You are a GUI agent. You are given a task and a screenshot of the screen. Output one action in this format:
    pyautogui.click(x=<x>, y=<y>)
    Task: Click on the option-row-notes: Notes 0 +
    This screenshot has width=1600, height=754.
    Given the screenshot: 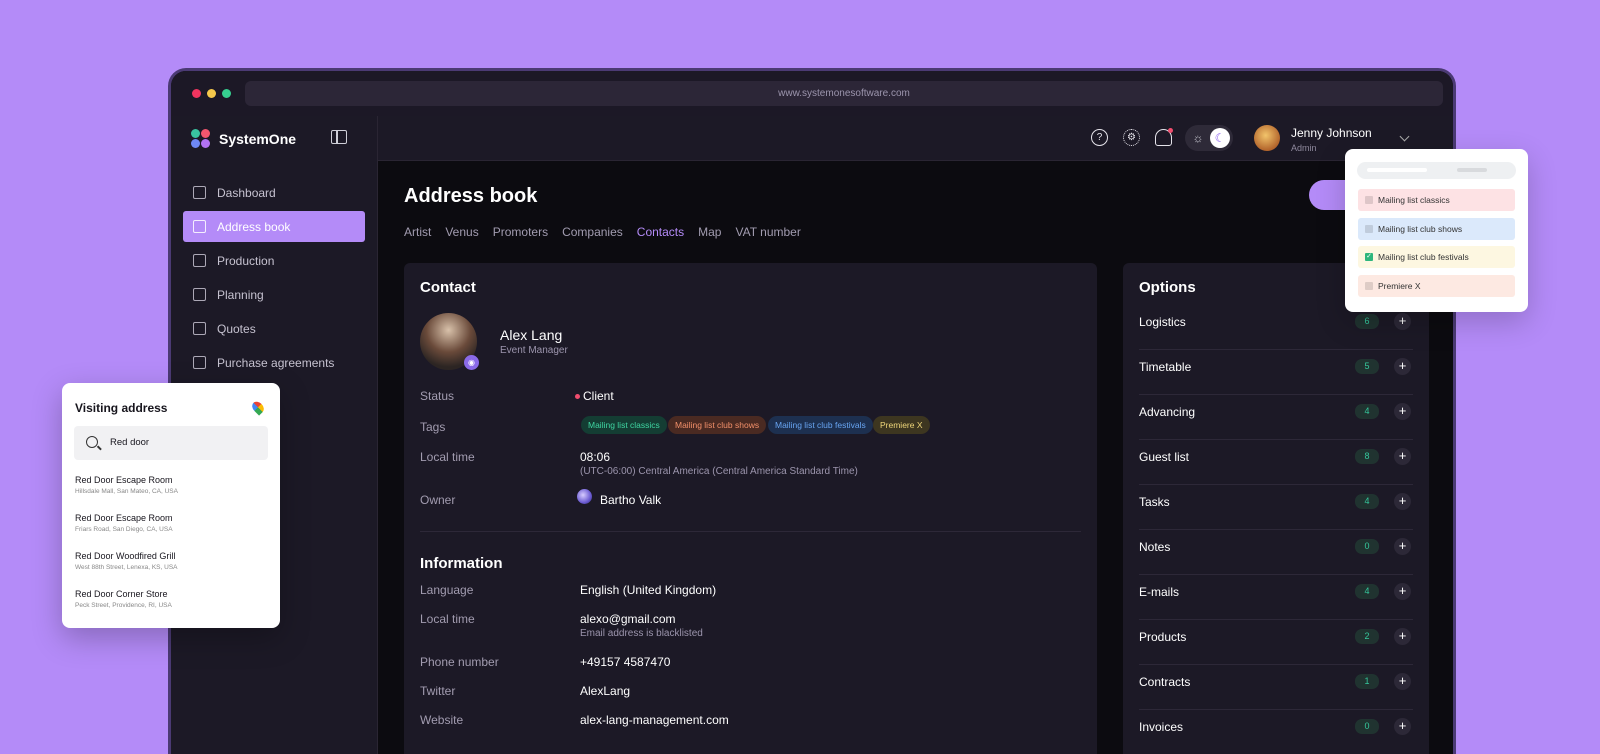 What is the action you would take?
    pyautogui.click(x=1276, y=552)
    